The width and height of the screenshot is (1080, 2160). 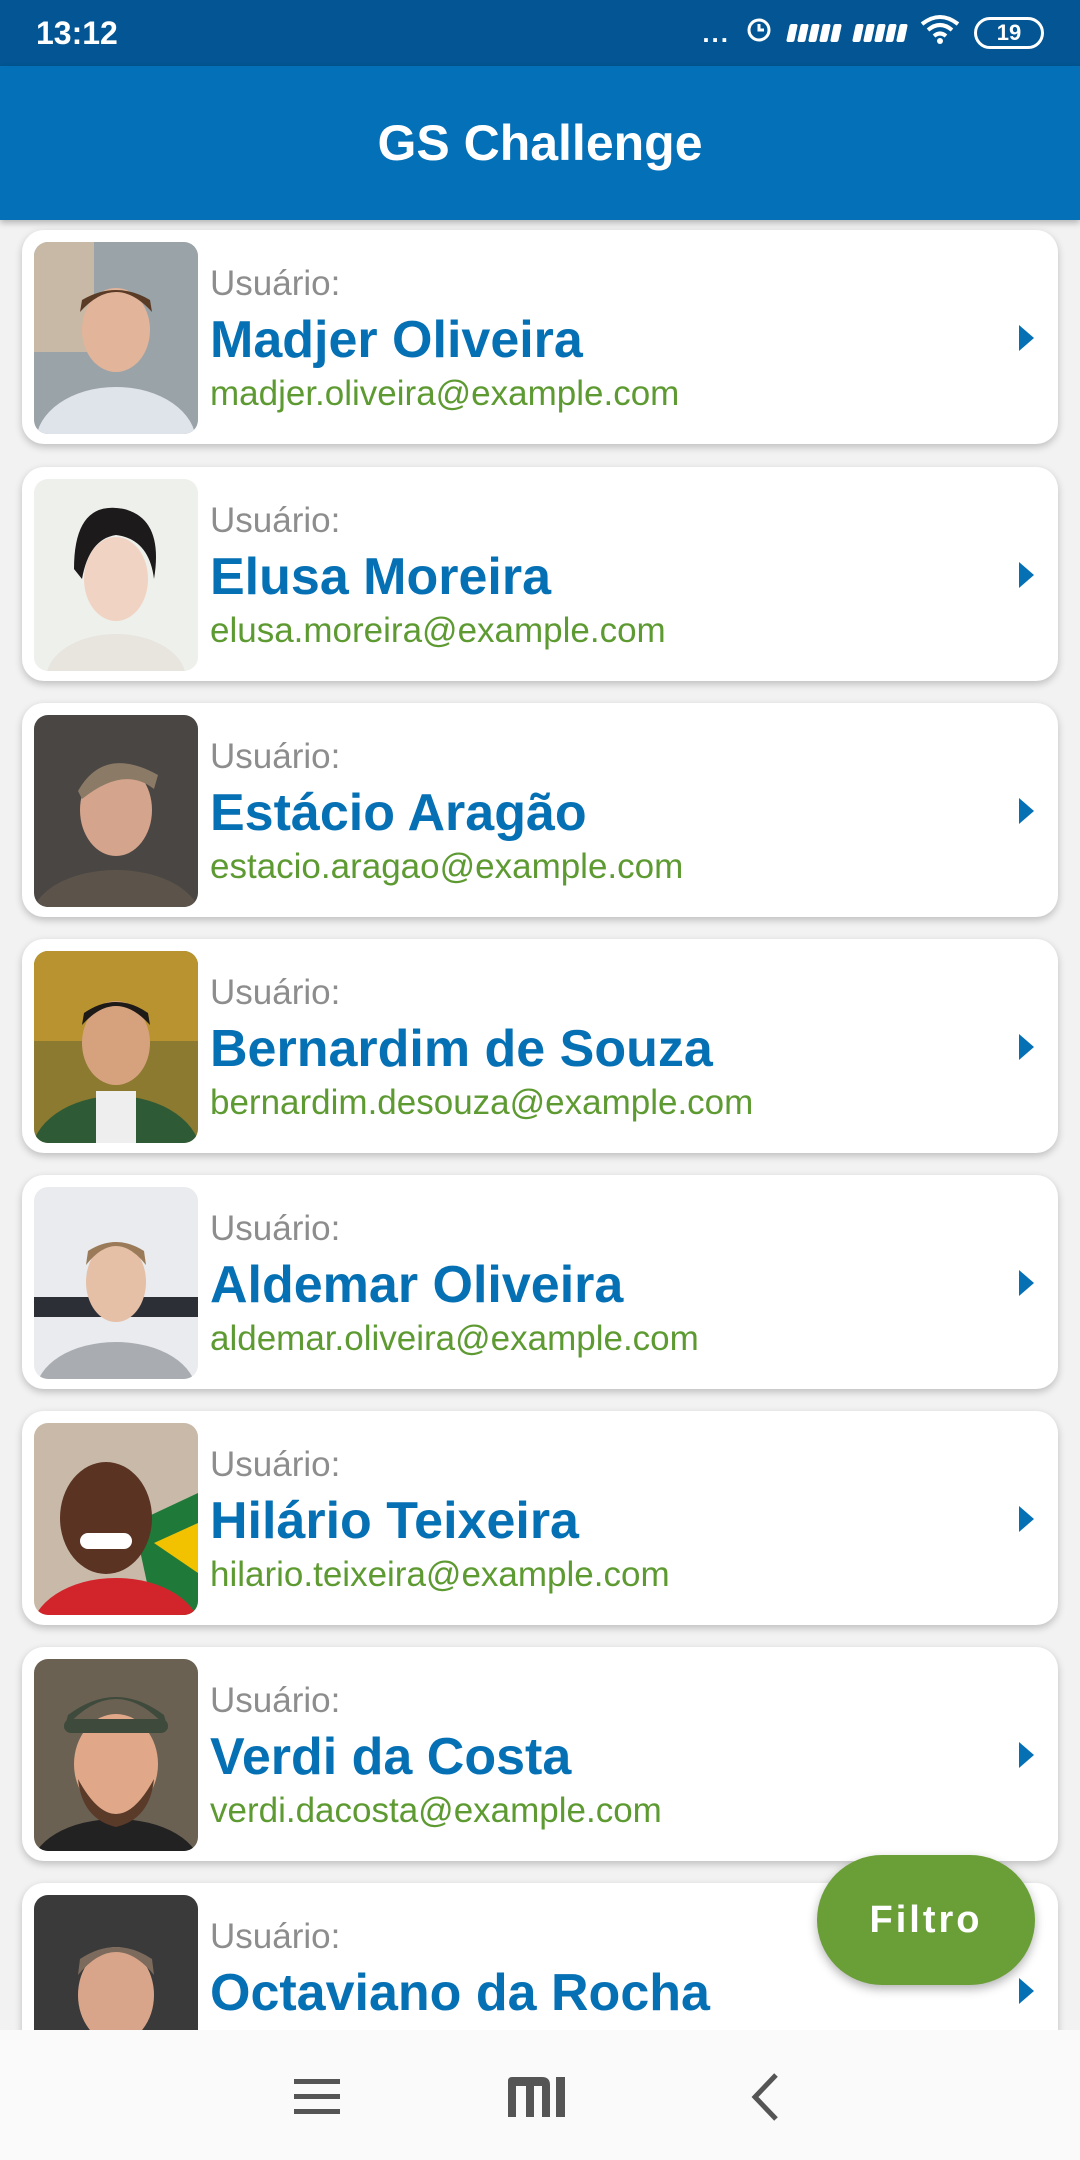 What do you see at coordinates (461, 1049) in the screenshot?
I see `user-name: Bernardim de Souza` at bounding box center [461, 1049].